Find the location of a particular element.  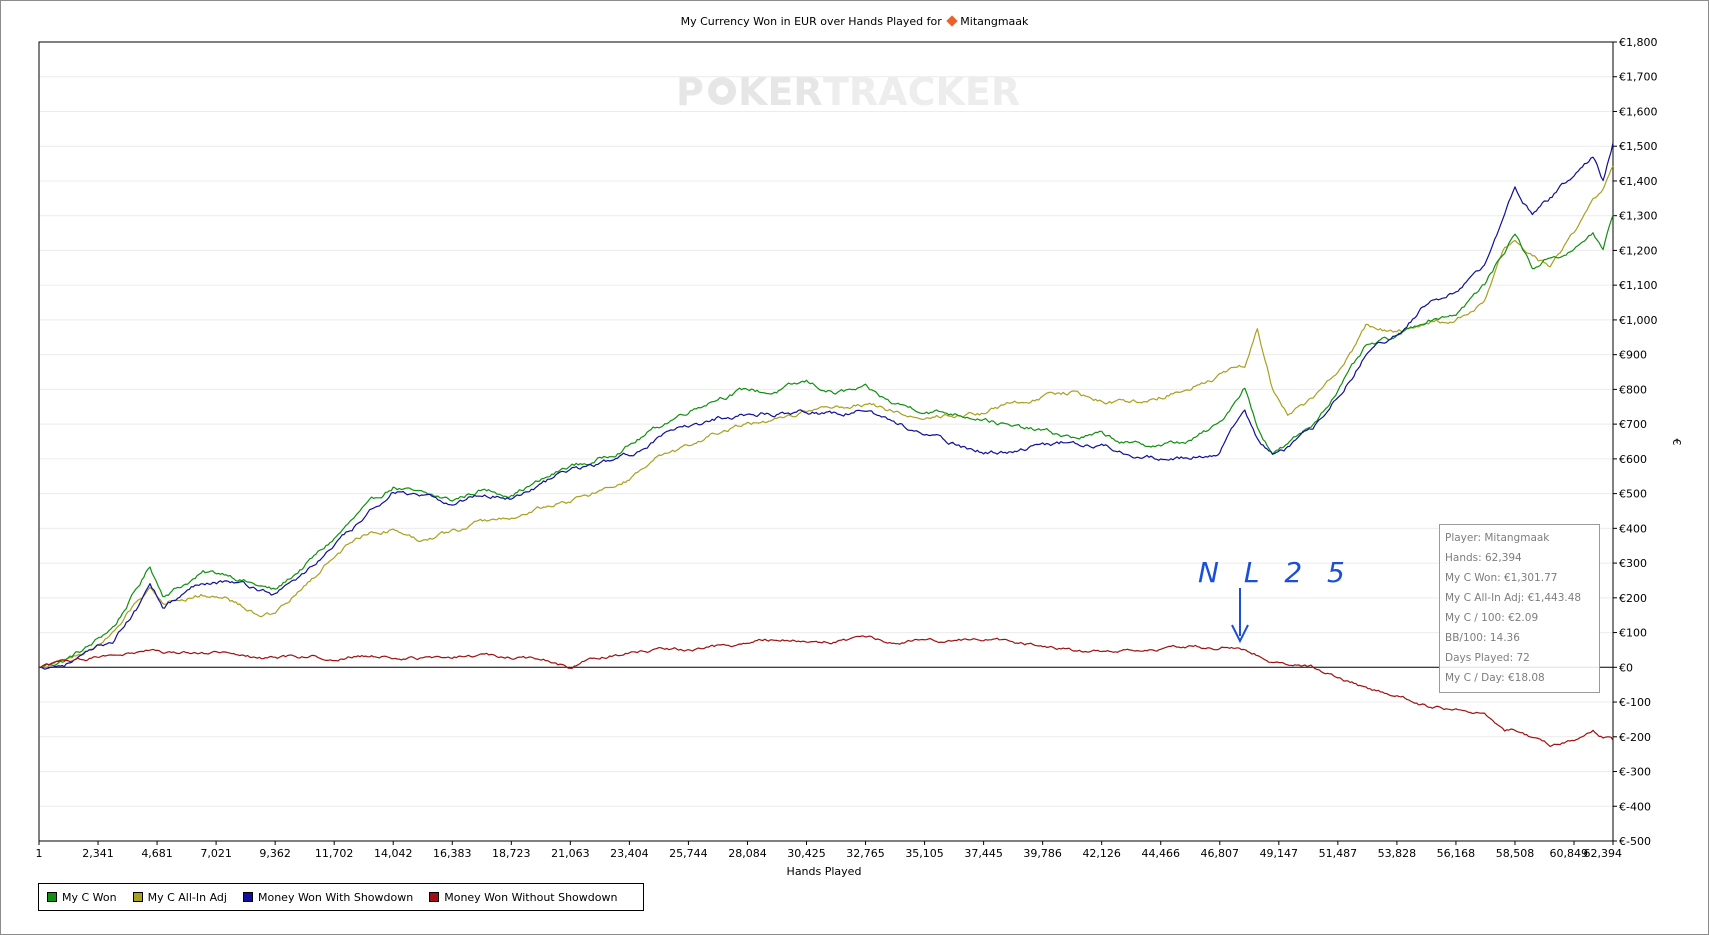

x-axis-label: Hands Played is located at coordinates (824, 871).